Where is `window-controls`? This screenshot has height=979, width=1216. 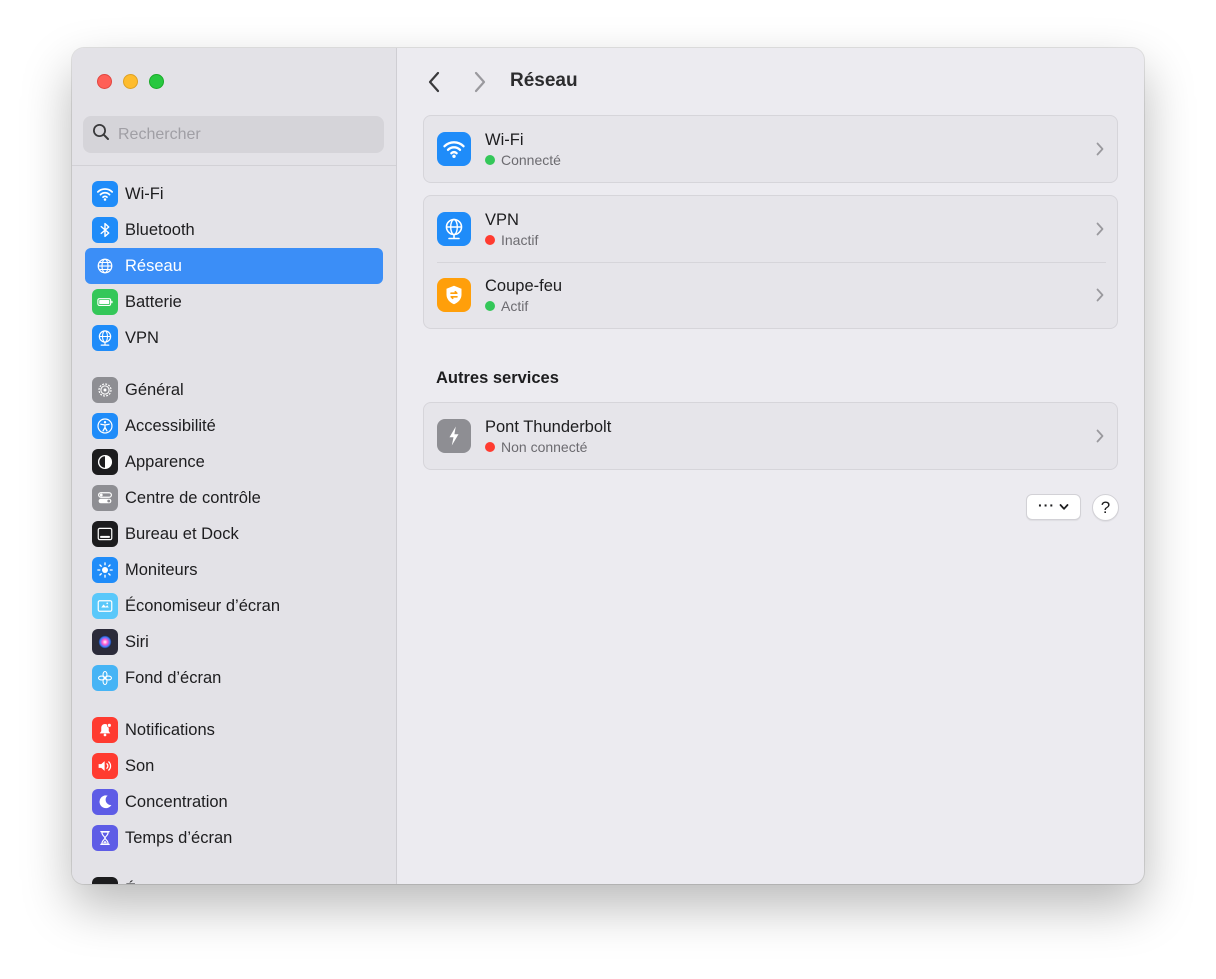 window-controls is located at coordinates (130, 81).